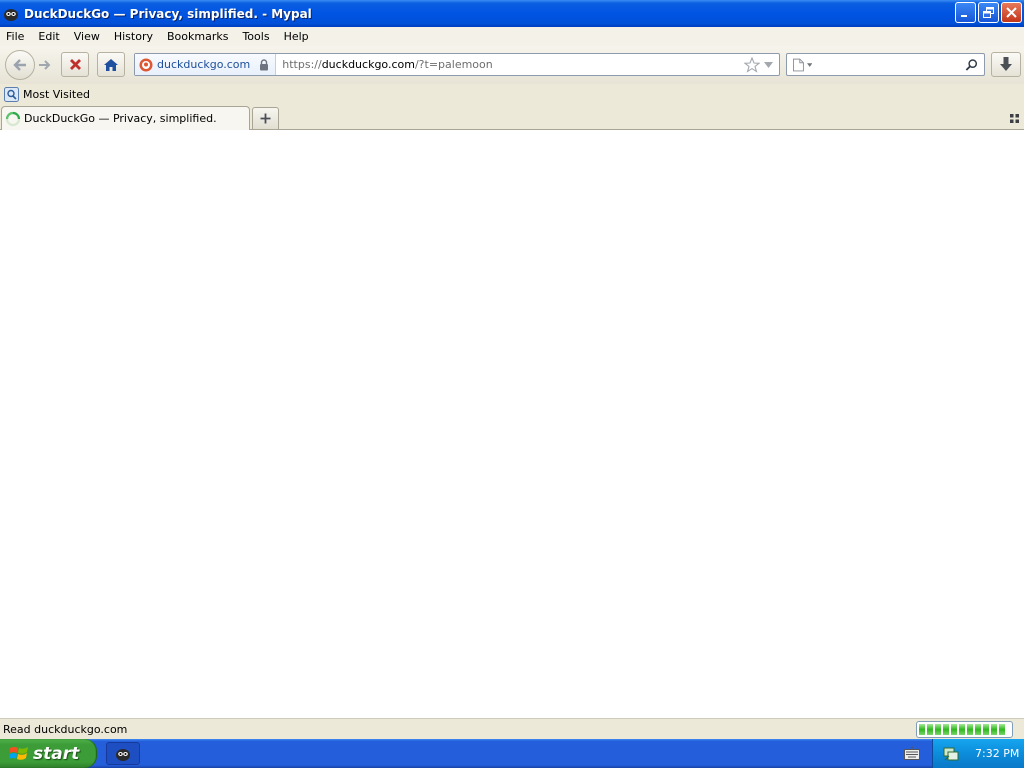  What do you see at coordinates (798, 65) in the screenshot?
I see `search-engine-icon` at bounding box center [798, 65].